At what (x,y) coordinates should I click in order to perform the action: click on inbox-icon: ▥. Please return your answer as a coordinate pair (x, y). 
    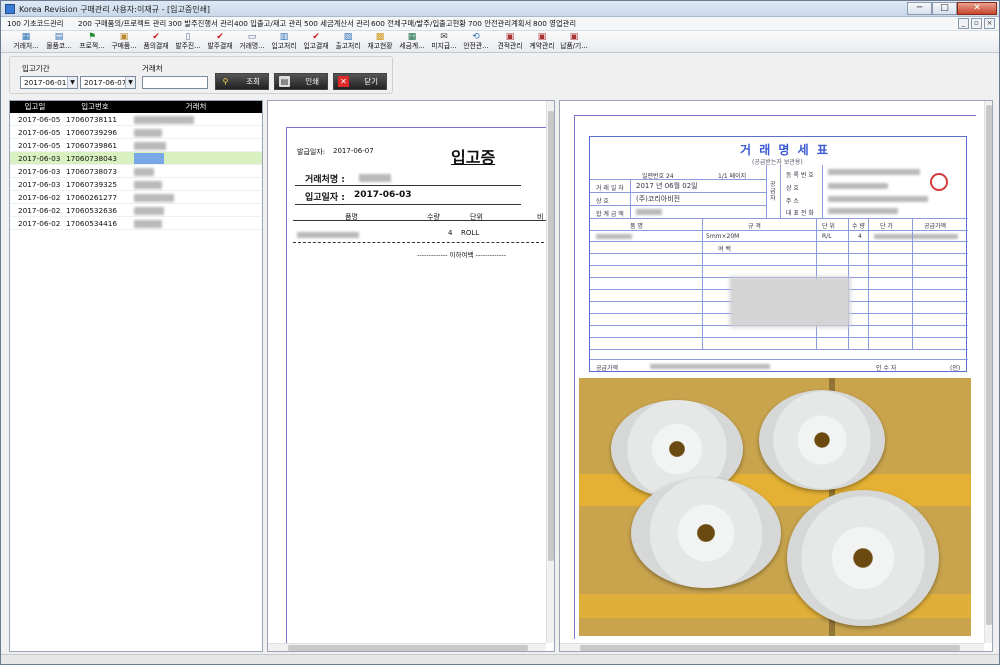
    Looking at the image, I should click on (284, 37).